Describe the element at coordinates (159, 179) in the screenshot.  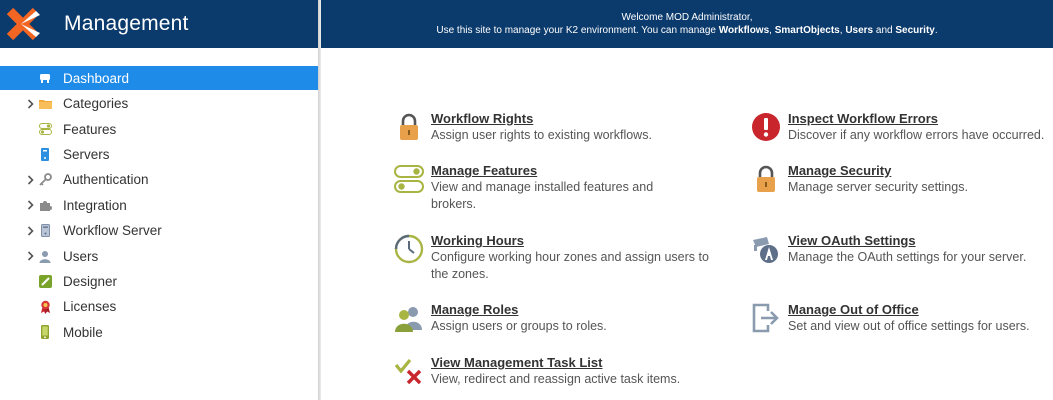
I see `sidebar-item-authentication: Authentication` at that location.